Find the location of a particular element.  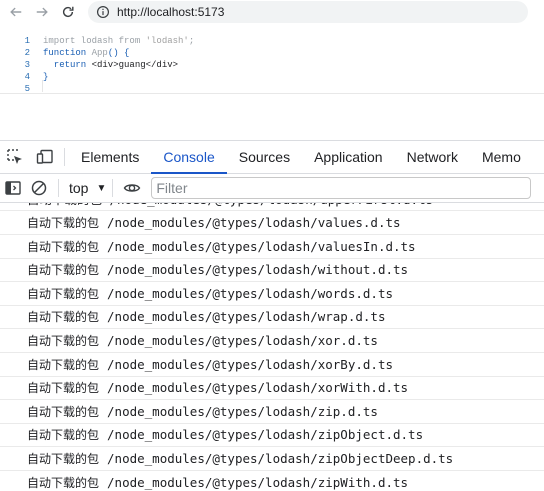

code-line: 4} is located at coordinates (272, 77).